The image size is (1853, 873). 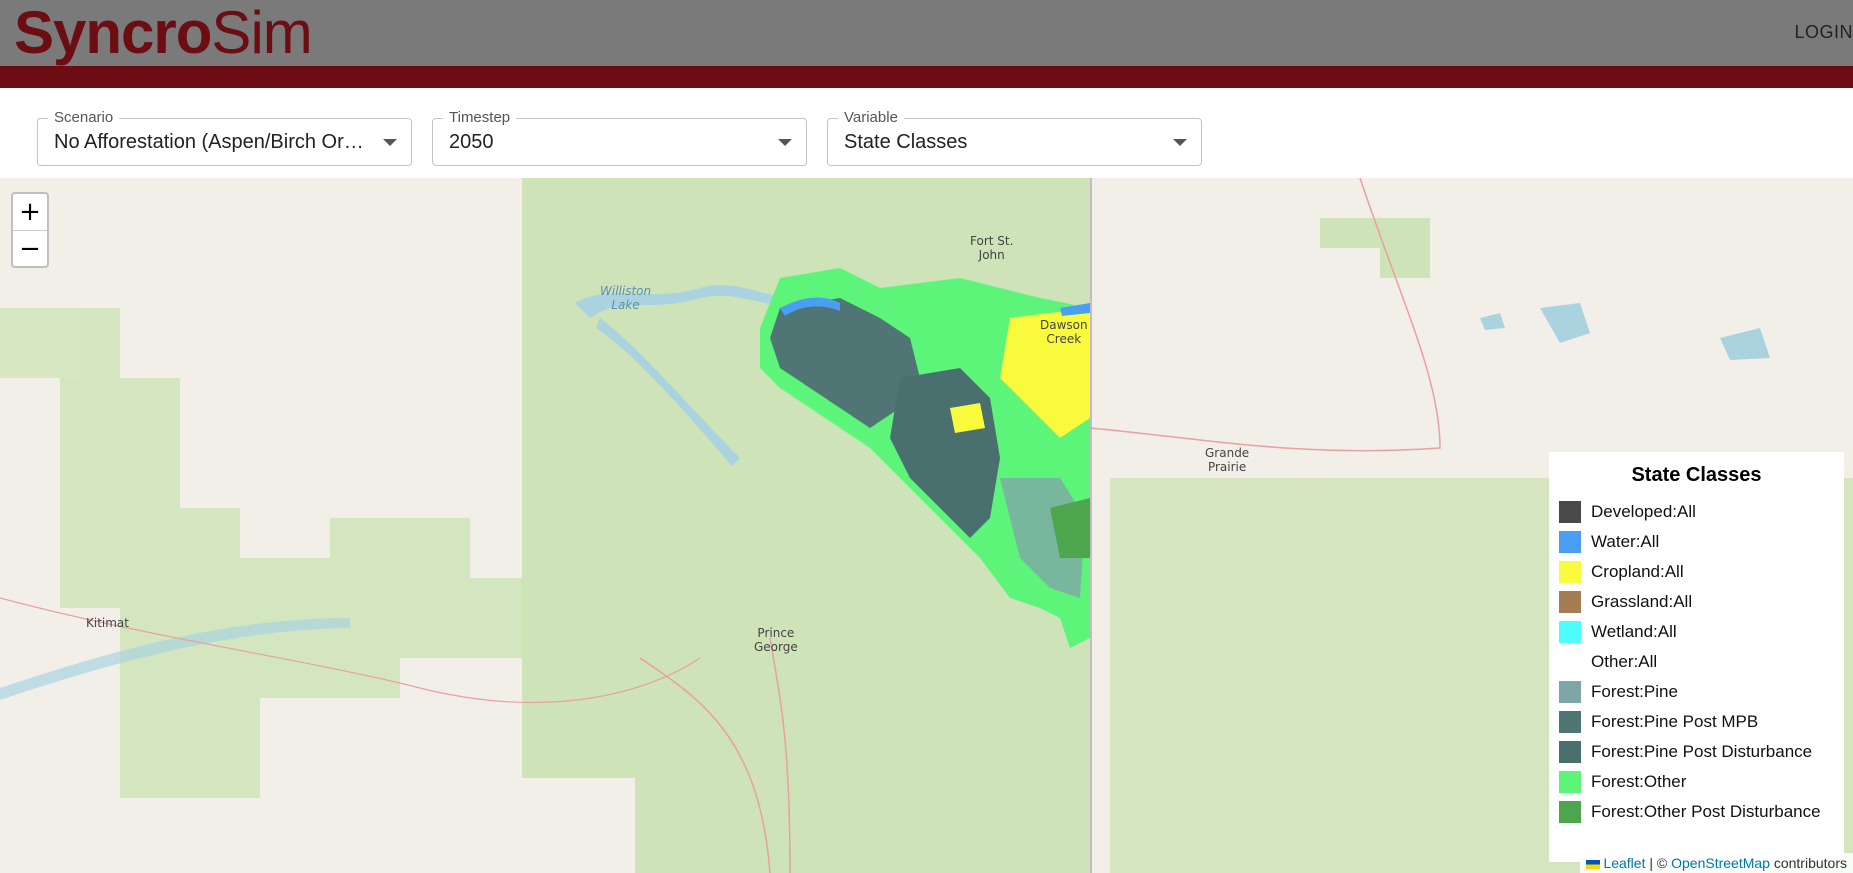 What do you see at coordinates (1227, 460) in the screenshot?
I see `place-label-grande-prairie: Grande Prairie` at bounding box center [1227, 460].